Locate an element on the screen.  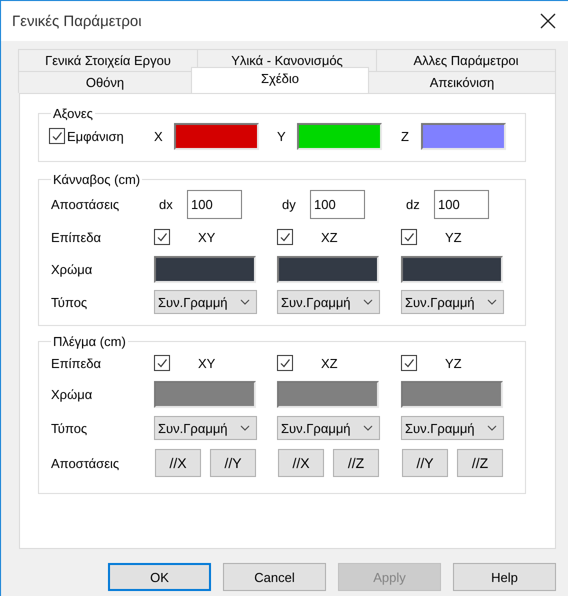
tab: Αλλες Παράμετροι is located at coordinates (466, 60).